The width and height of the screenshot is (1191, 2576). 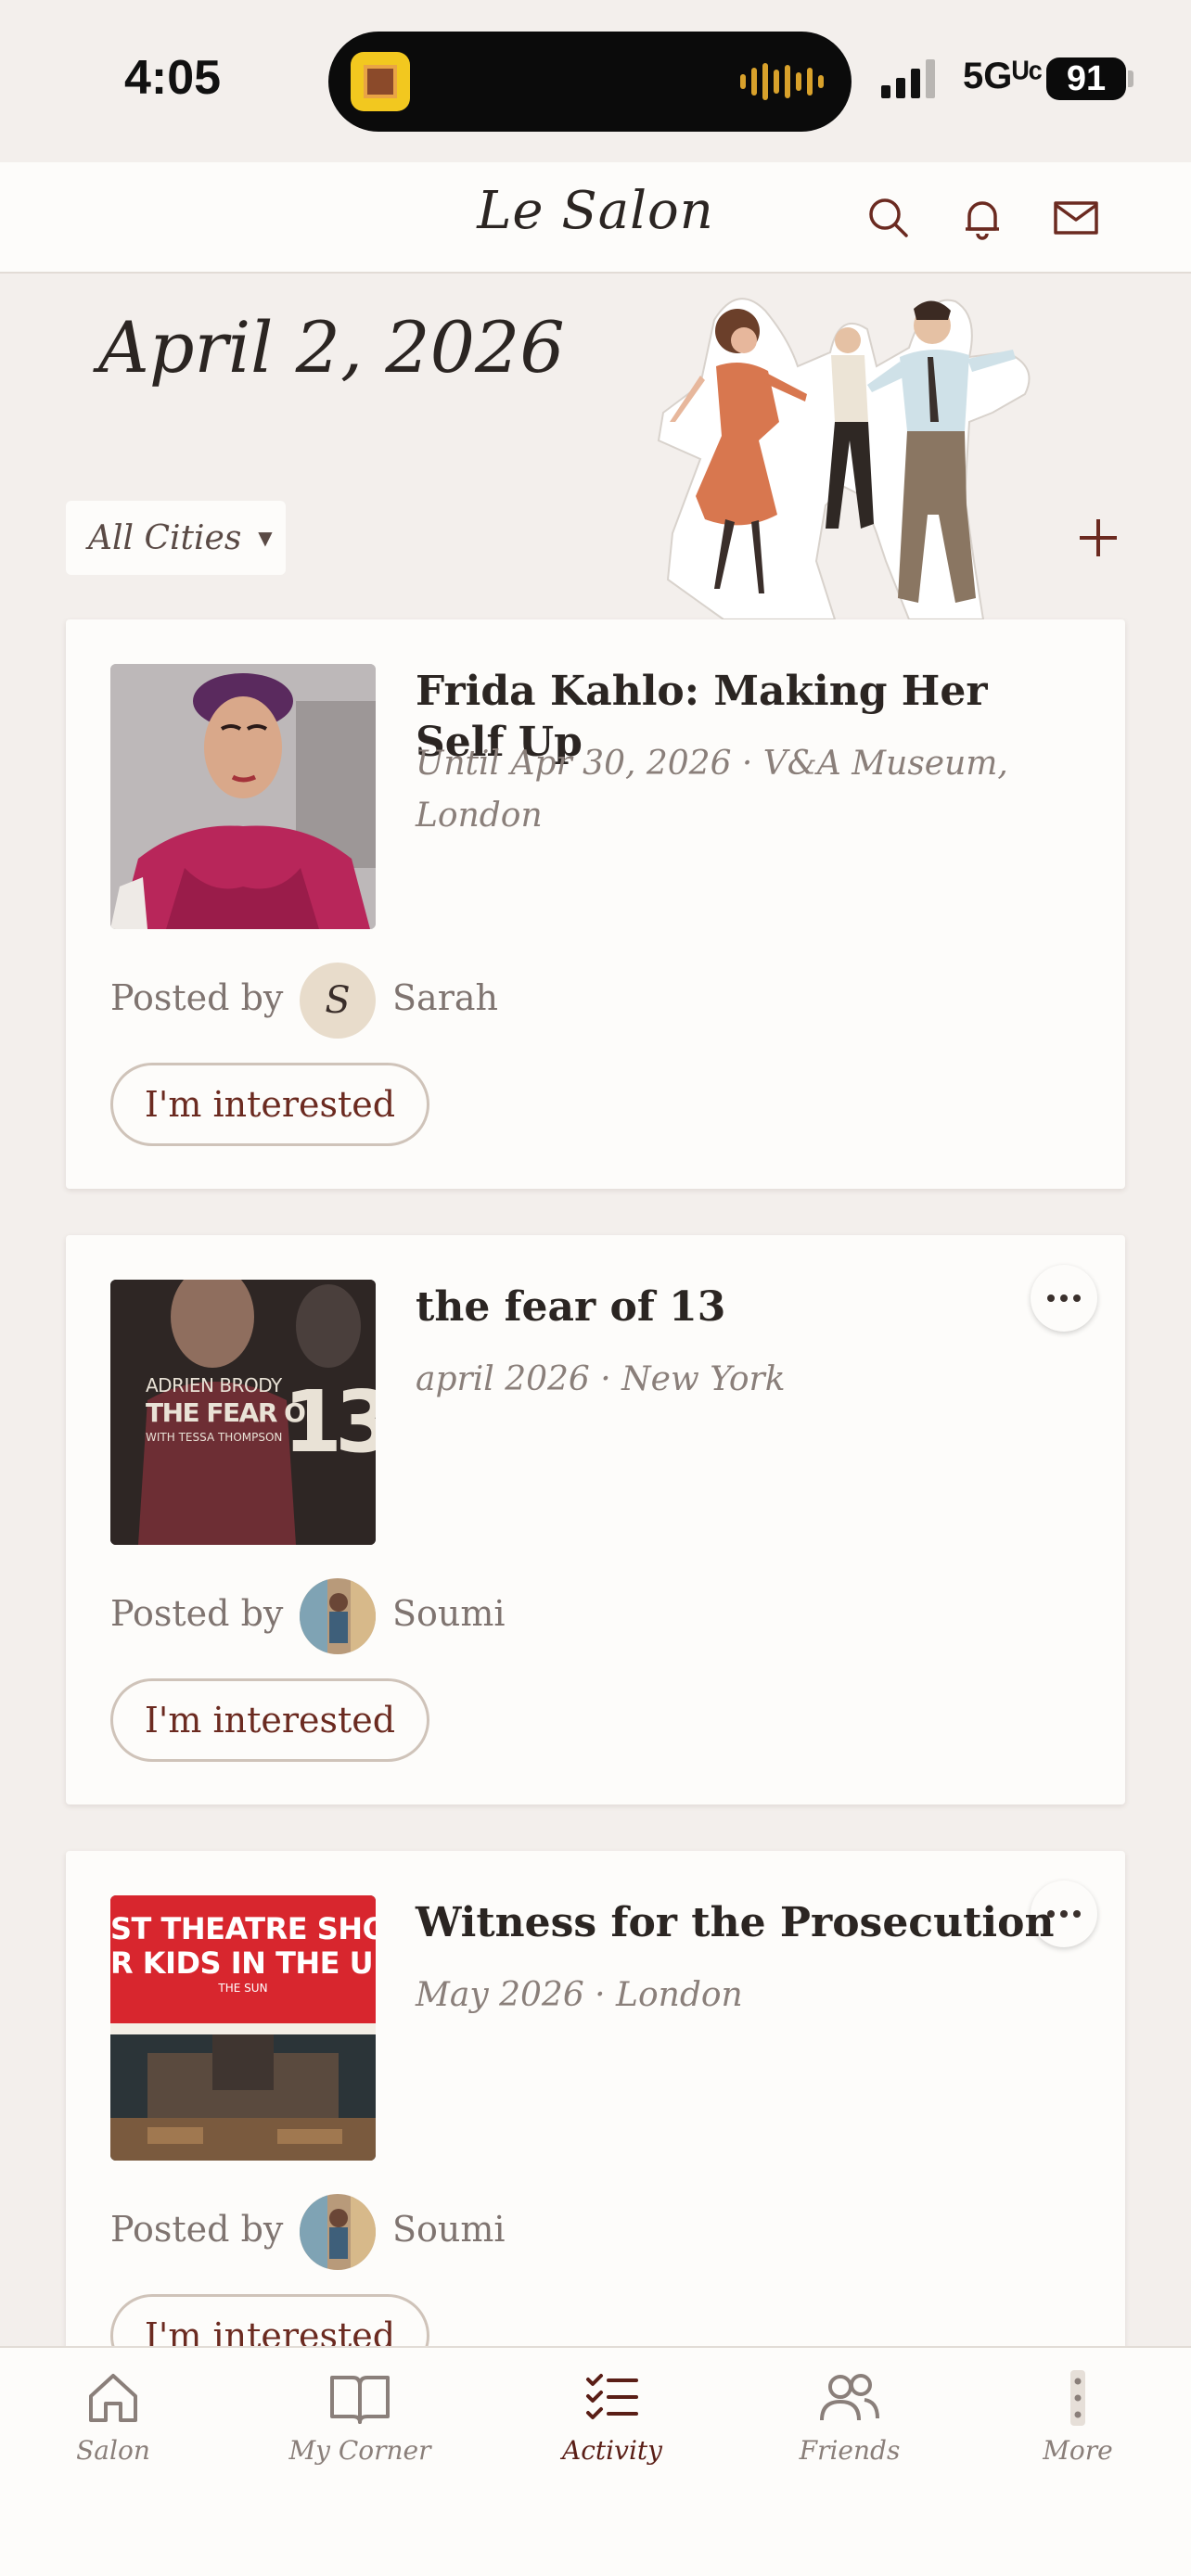 What do you see at coordinates (1078, 2450) in the screenshot?
I see `tab-label: More` at bounding box center [1078, 2450].